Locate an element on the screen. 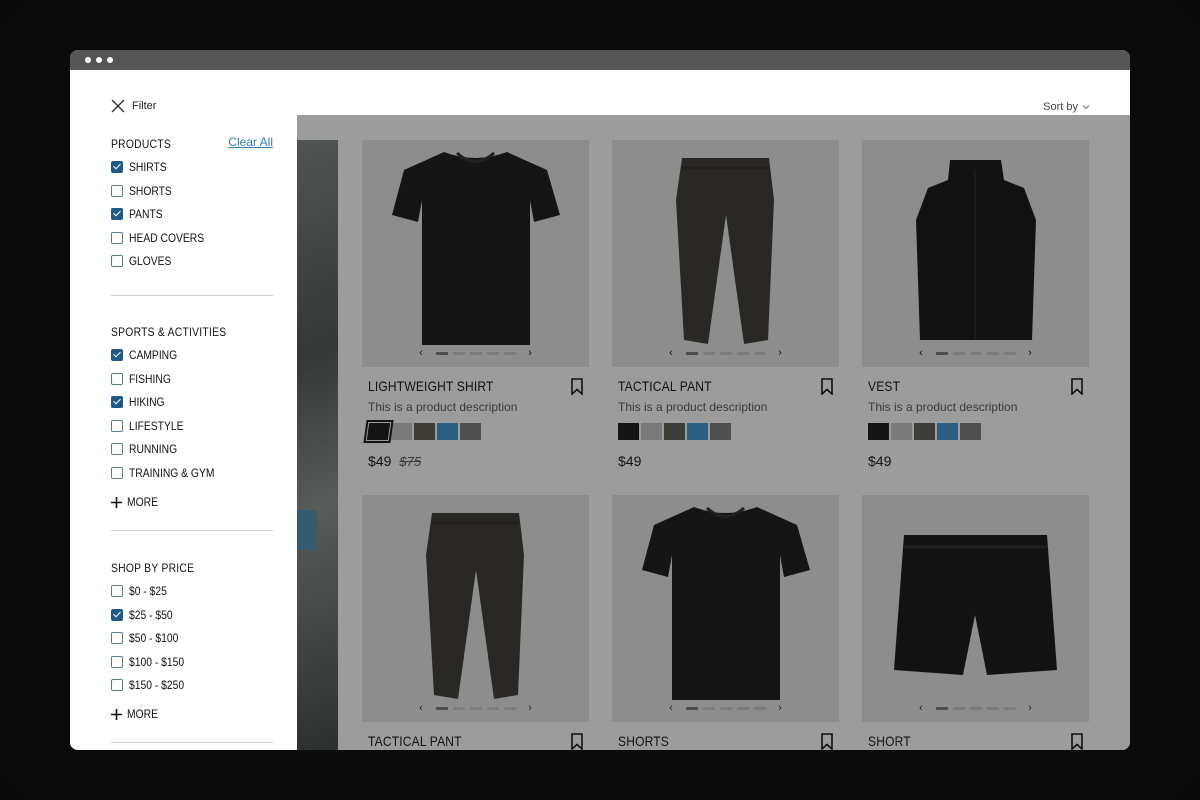 This screenshot has width=1200, height=800. more-sports-button: MORE is located at coordinates (137, 502).